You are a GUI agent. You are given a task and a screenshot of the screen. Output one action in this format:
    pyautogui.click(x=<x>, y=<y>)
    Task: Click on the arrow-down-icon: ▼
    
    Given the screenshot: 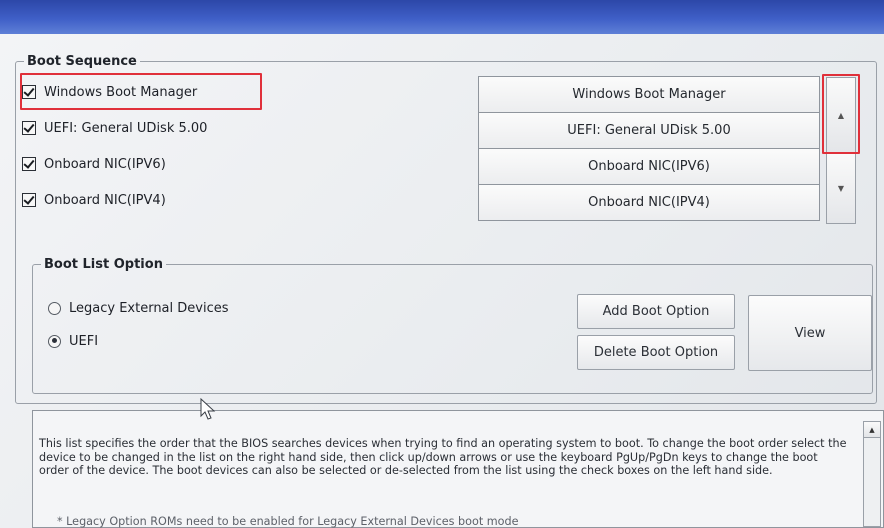 What is the action you would take?
    pyautogui.click(x=841, y=188)
    